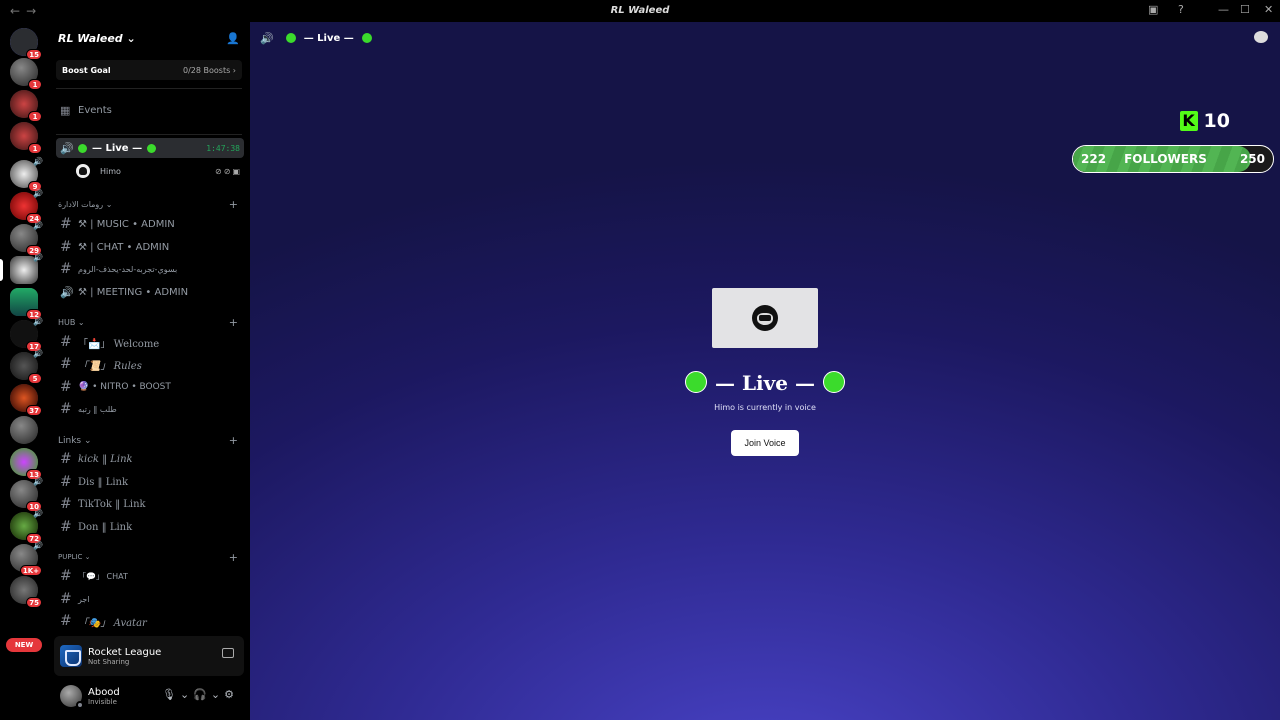 This screenshot has height=720, width=1280. What do you see at coordinates (1188, 121) in the screenshot?
I see `kick-logo-icon: K` at bounding box center [1188, 121].